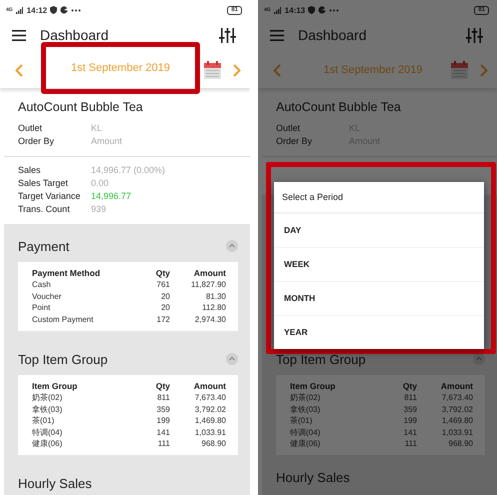 This screenshot has height=495, width=497. I want to click on table-cell-text: 172, so click(163, 320).